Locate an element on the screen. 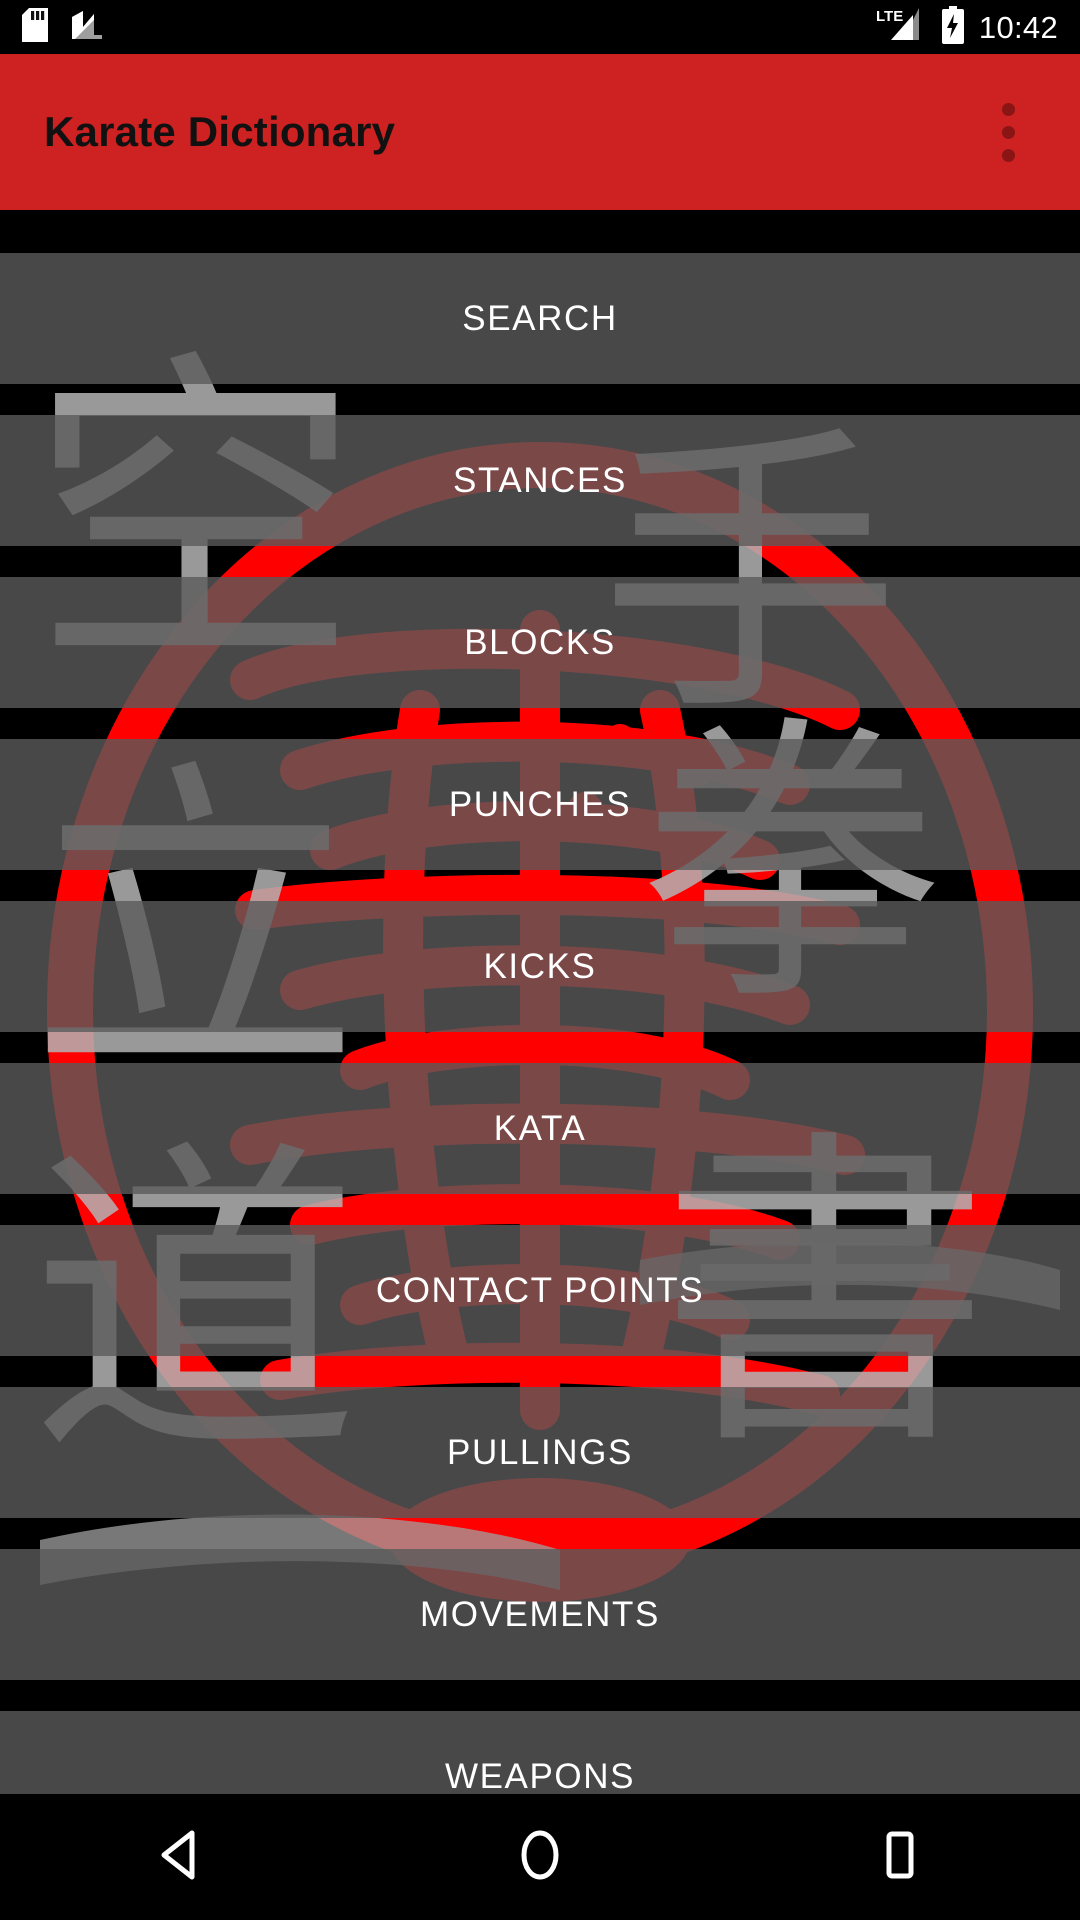 This screenshot has height=1920, width=1080. status-bar: LTE 10:42 is located at coordinates (540, 27).